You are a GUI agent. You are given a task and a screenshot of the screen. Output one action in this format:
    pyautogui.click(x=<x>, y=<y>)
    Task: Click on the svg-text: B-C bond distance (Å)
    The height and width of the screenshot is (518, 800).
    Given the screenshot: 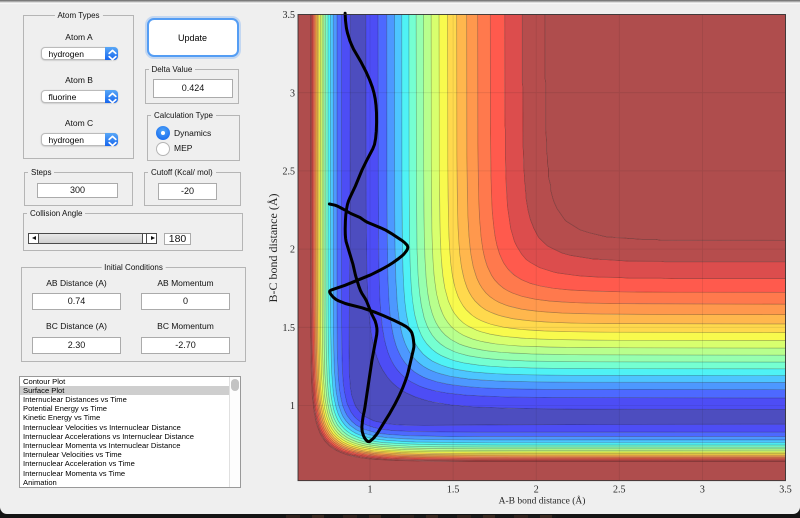 What is the action you would take?
    pyautogui.click(x=273, y=248)
    